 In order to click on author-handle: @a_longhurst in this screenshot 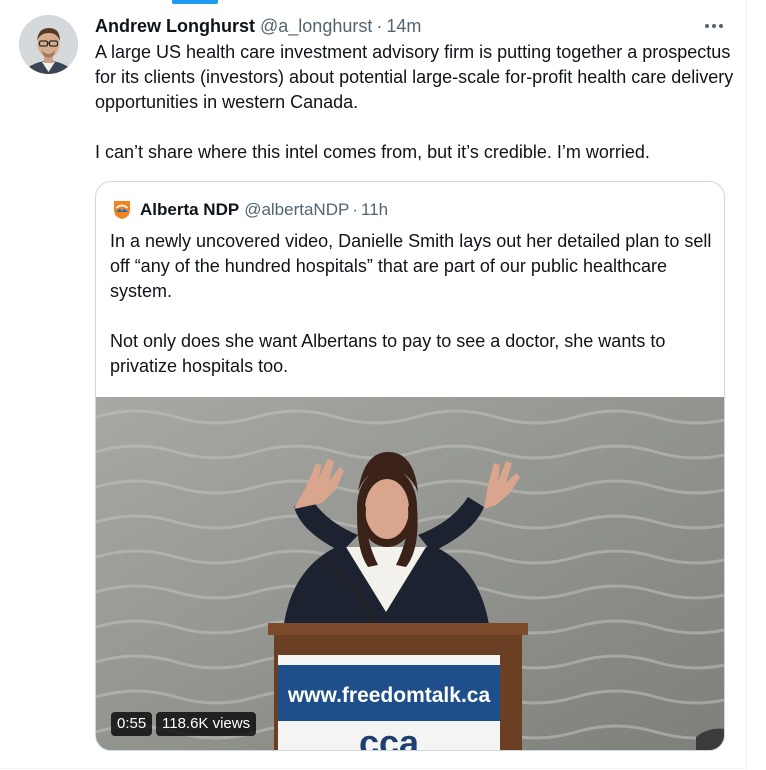, I will do `click(316, 26)`.